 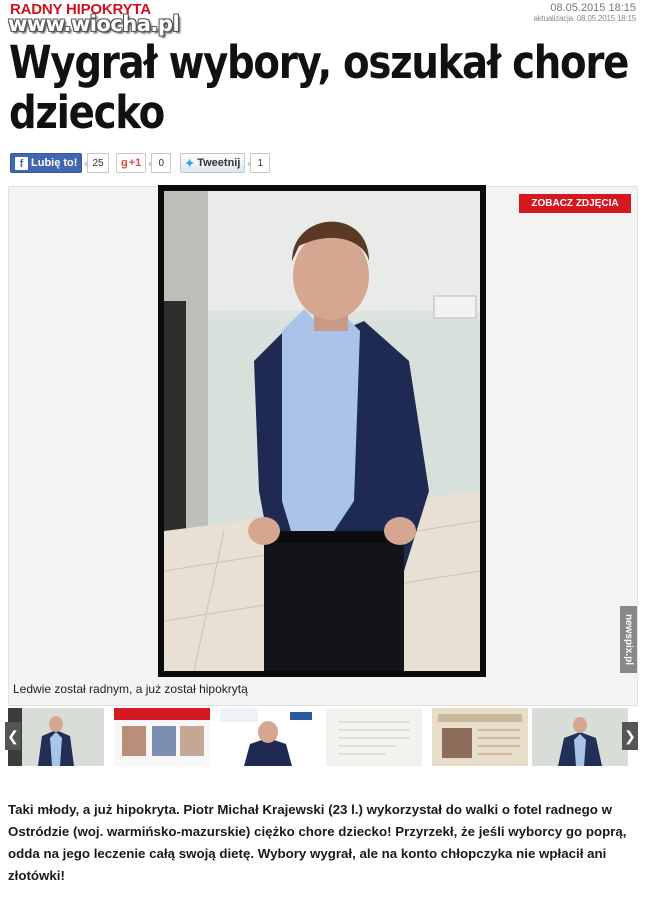 I want to click on facebook-like-button: f Lubię to!, so click(x=46, y=163).